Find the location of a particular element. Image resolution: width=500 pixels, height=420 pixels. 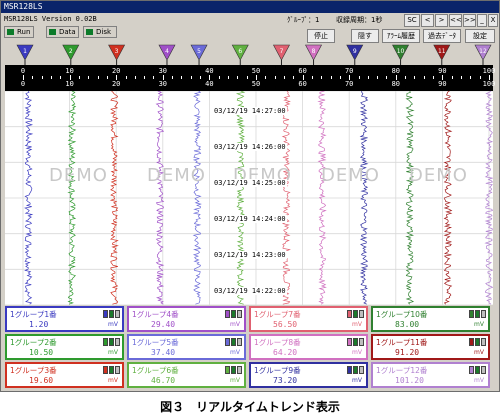

data-led-icon is located at coordinates (52, 32).